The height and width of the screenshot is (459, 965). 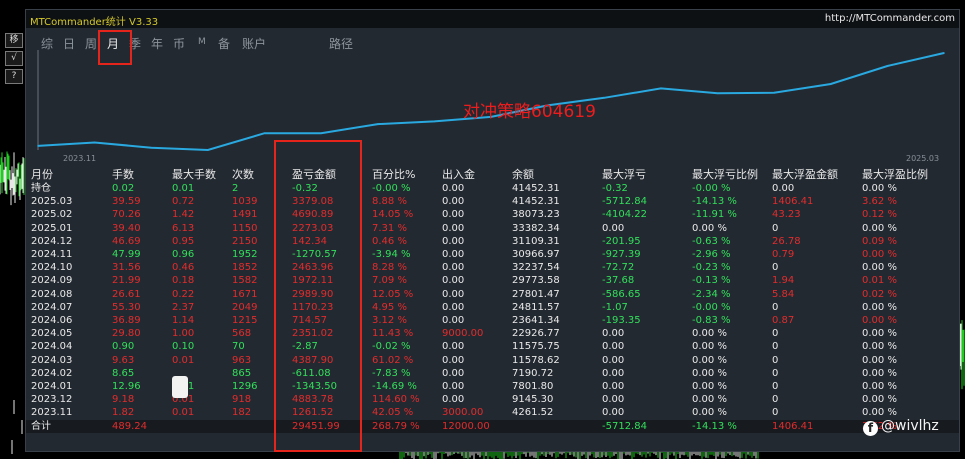 What do you see at coordinates (391, 373) in the screenshot?
I see `cell-5: -7.83 %` at bounding box center [391, 373].